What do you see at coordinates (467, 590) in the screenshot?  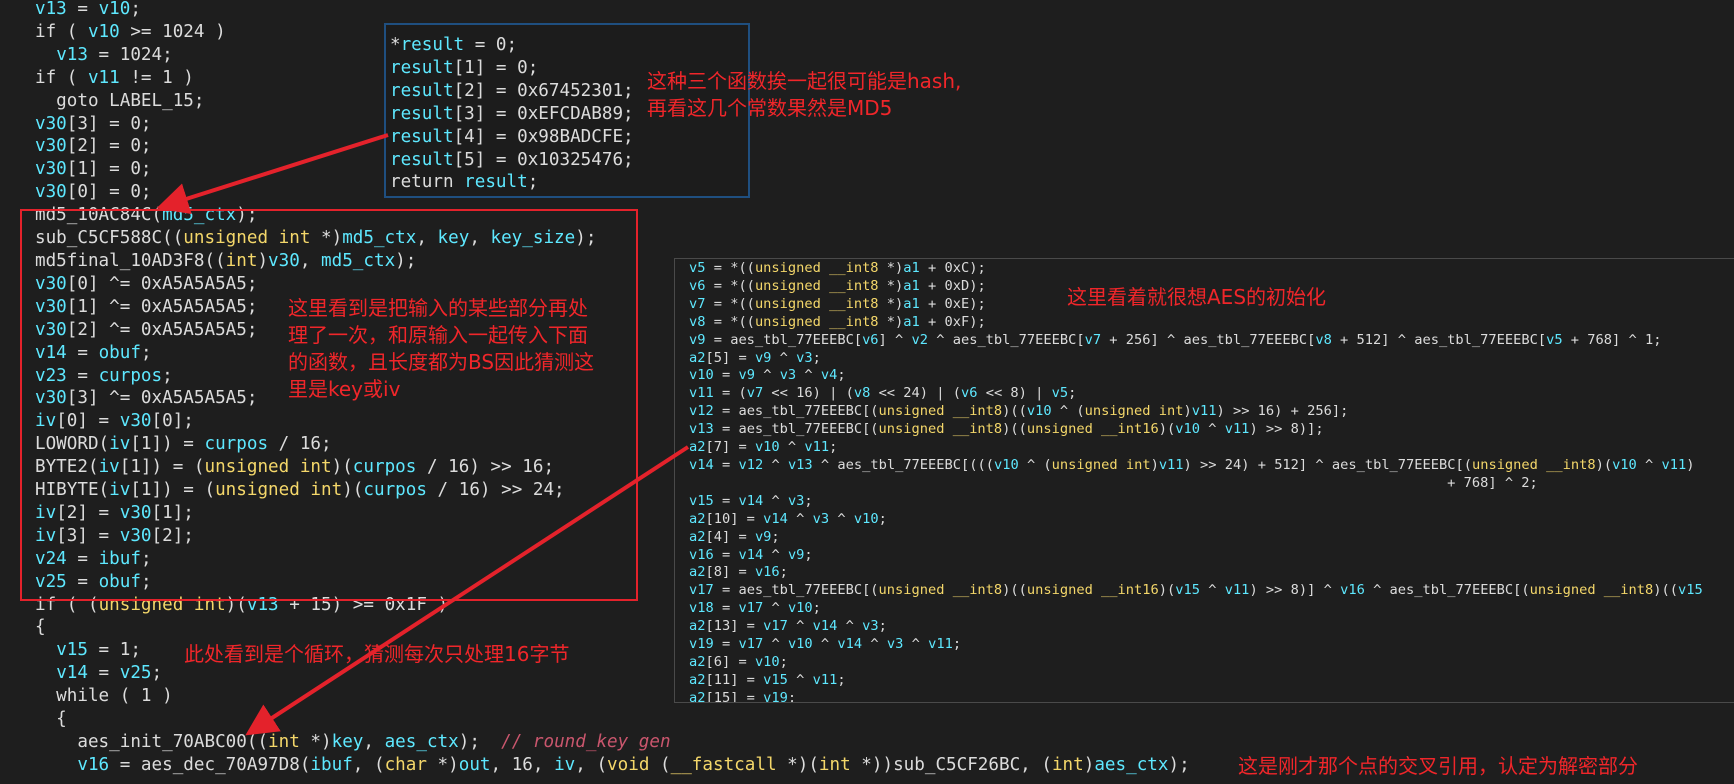 I see `arrow-aes-to-init` at bounding box center [467, 590].